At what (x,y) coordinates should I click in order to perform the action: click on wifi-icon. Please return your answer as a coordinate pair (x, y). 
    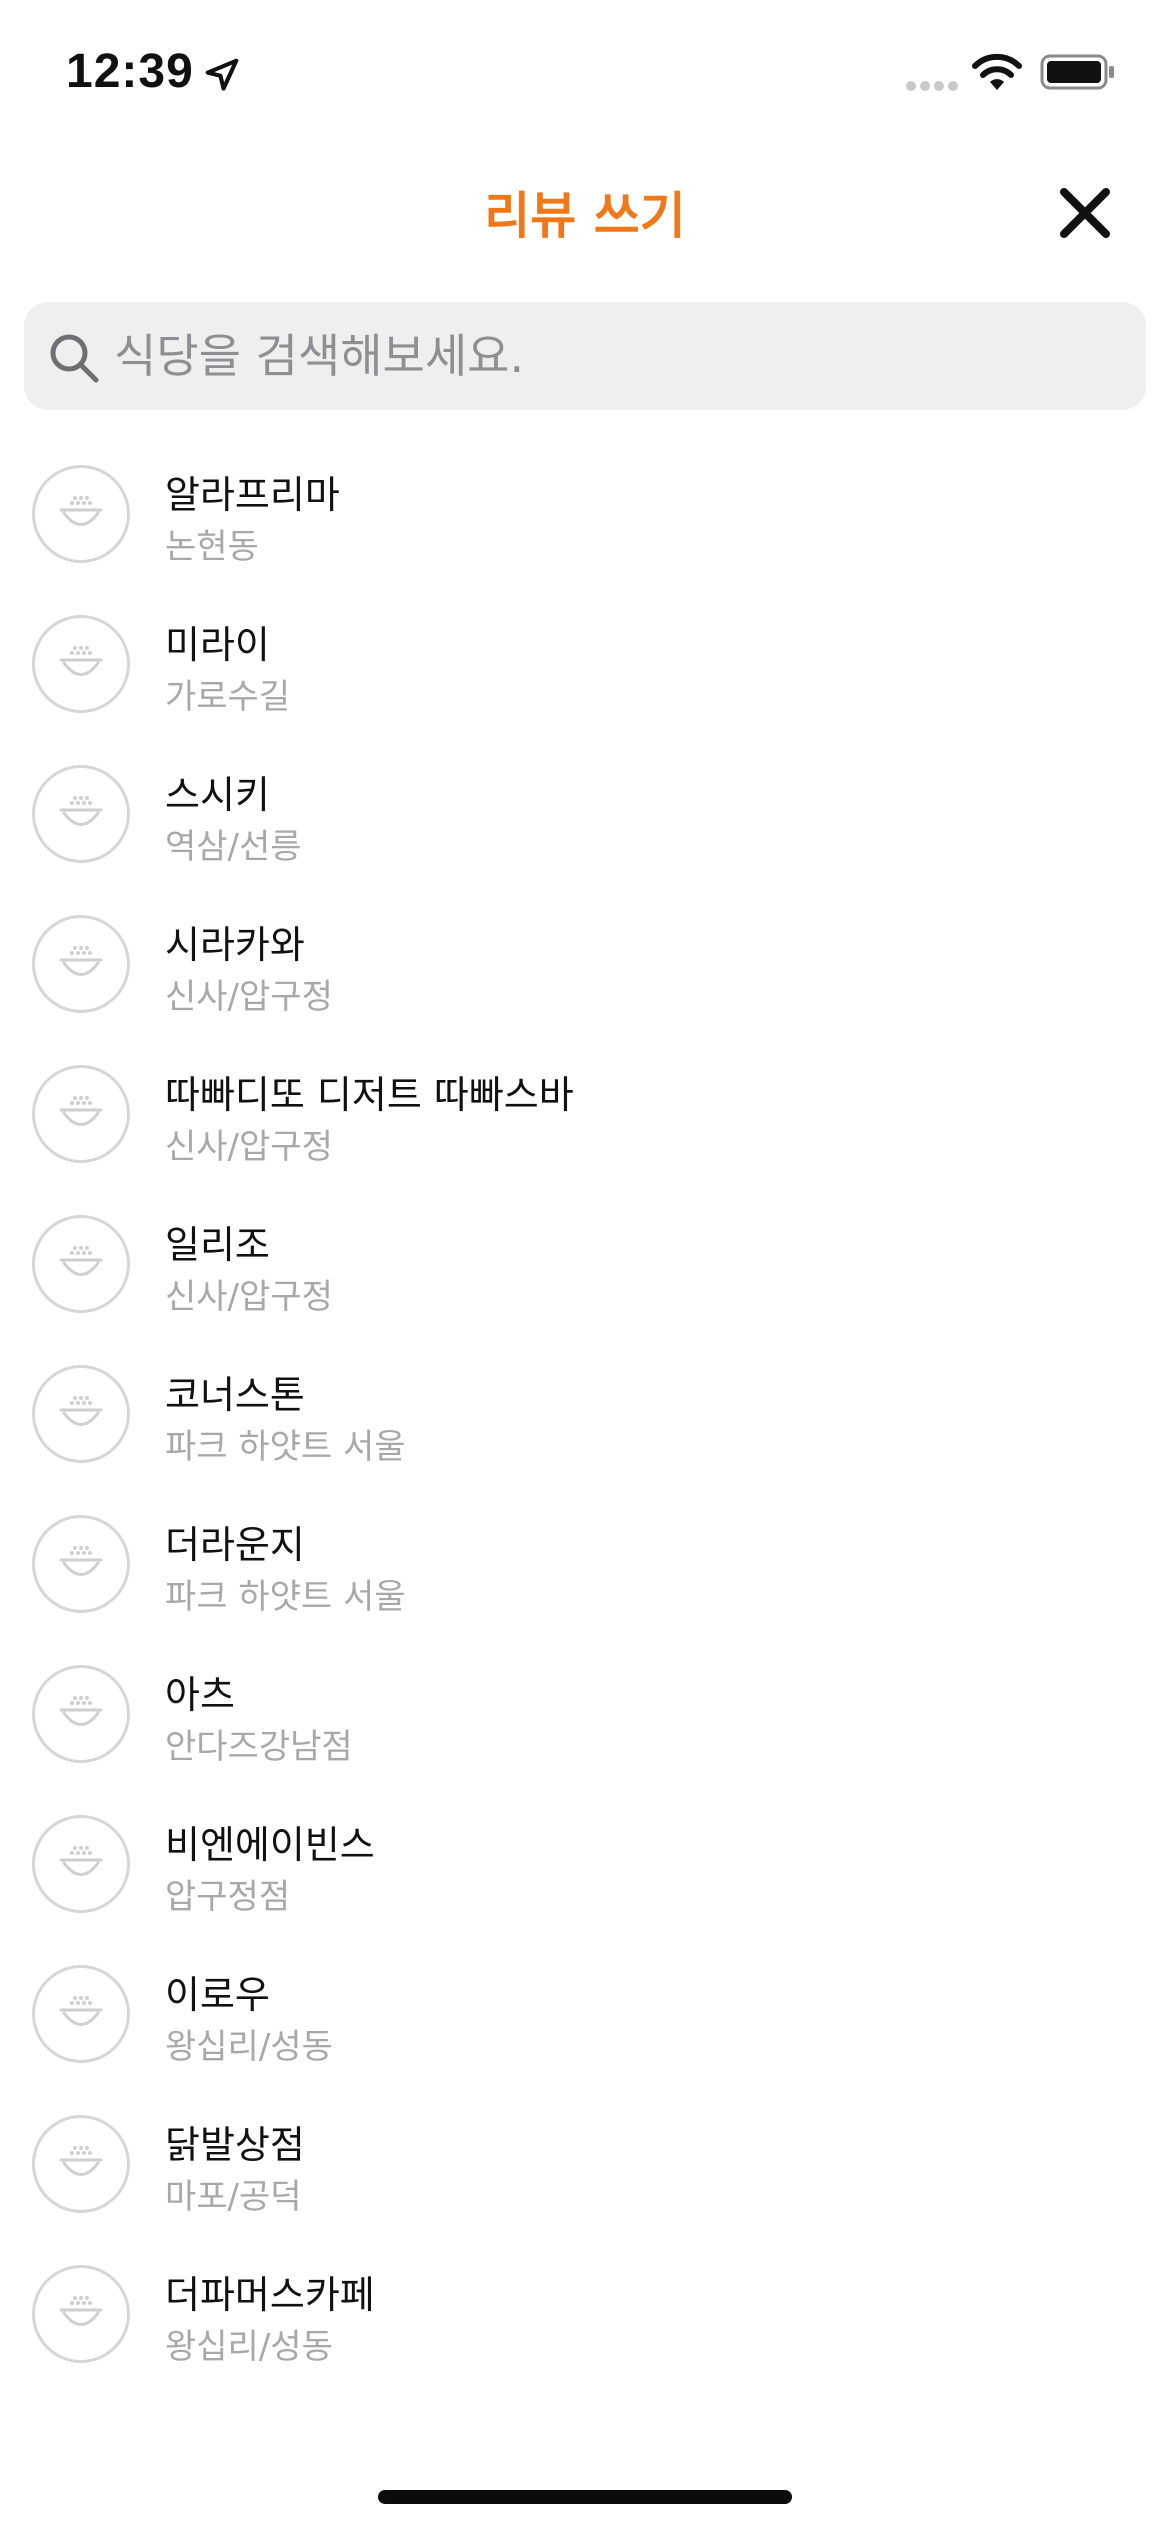
    Looking at the image, I should click on (997, 71).